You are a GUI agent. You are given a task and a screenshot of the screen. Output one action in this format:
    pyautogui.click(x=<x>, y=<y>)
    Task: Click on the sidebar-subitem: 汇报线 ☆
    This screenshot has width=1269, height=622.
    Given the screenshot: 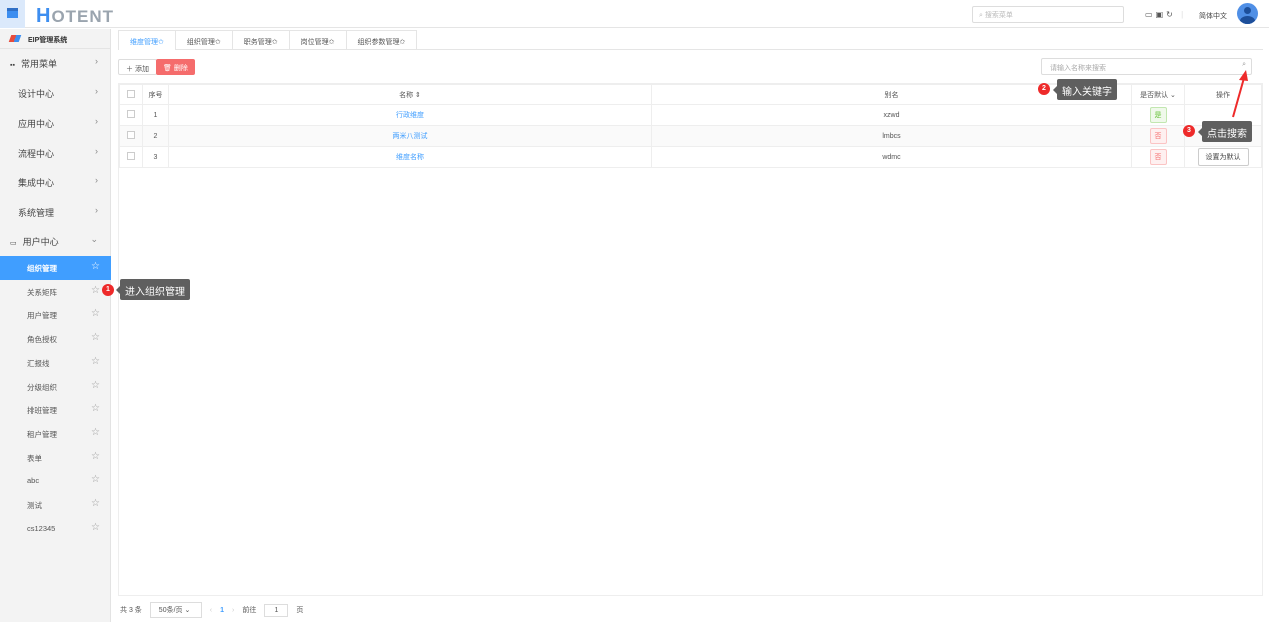 What is the action you would take?
    pyautogui.click(x=55, y=363)
    